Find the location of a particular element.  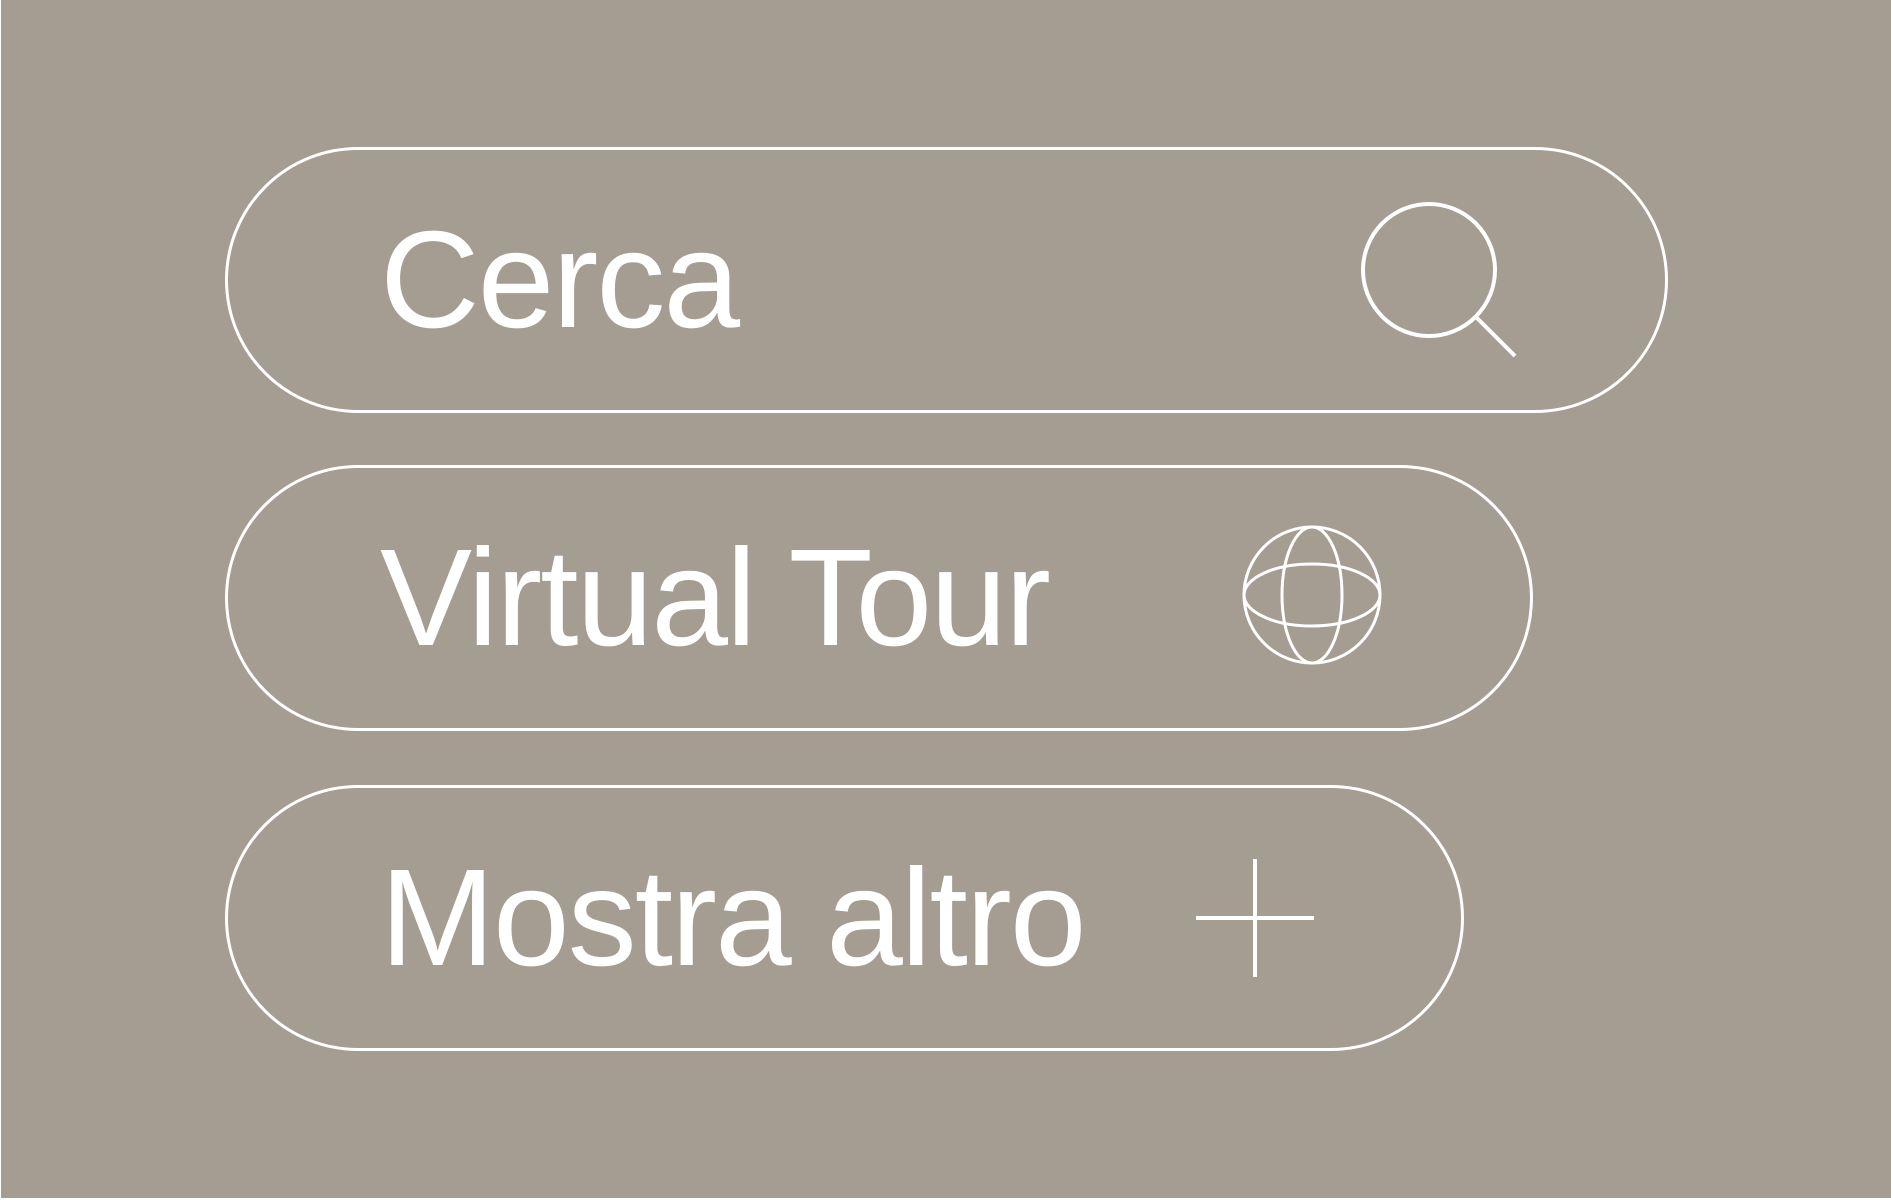

show-more-button: Mostra altro is located at coordinates (844, 918).